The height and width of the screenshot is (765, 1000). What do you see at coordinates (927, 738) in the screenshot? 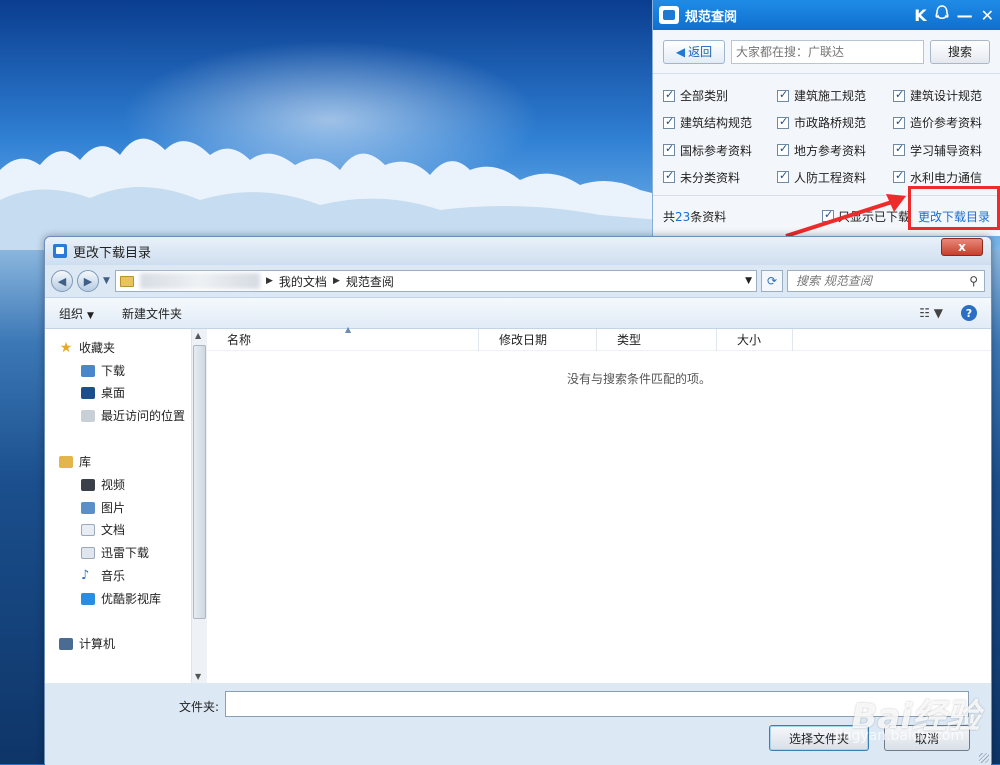
I see `cancel-button: 取消` at bounding box center [927, 738].